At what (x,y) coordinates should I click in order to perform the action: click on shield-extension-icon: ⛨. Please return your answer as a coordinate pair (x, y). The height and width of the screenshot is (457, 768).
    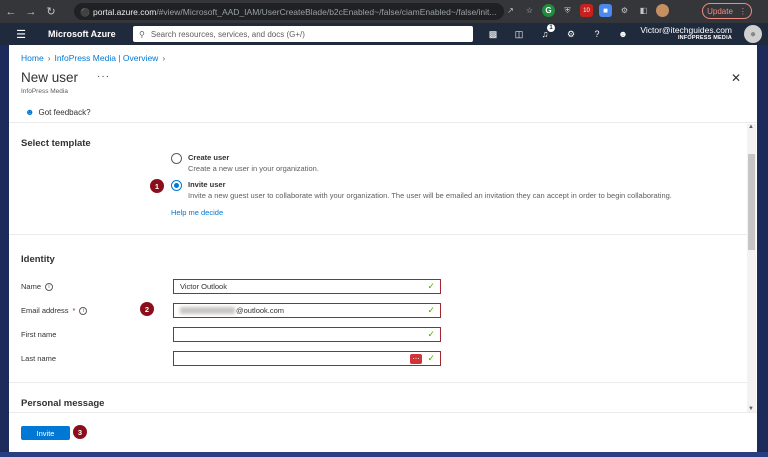
    Looking at the image, I should click on (567, 10).